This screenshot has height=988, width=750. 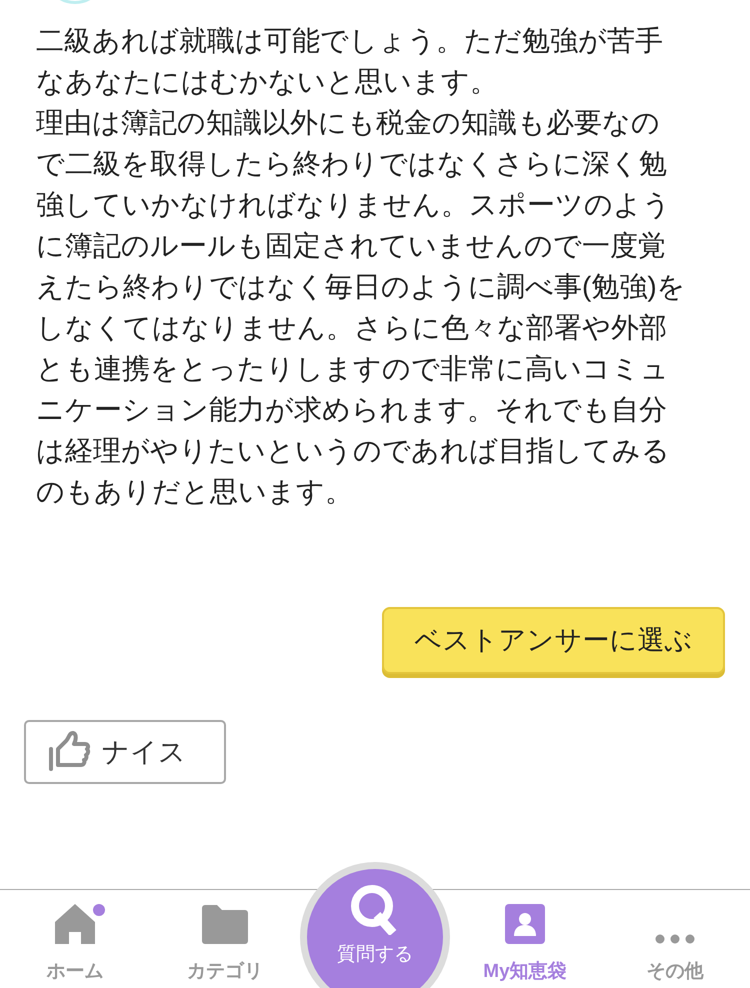 I want to click on profile-icon, so click(x=525, y=924).